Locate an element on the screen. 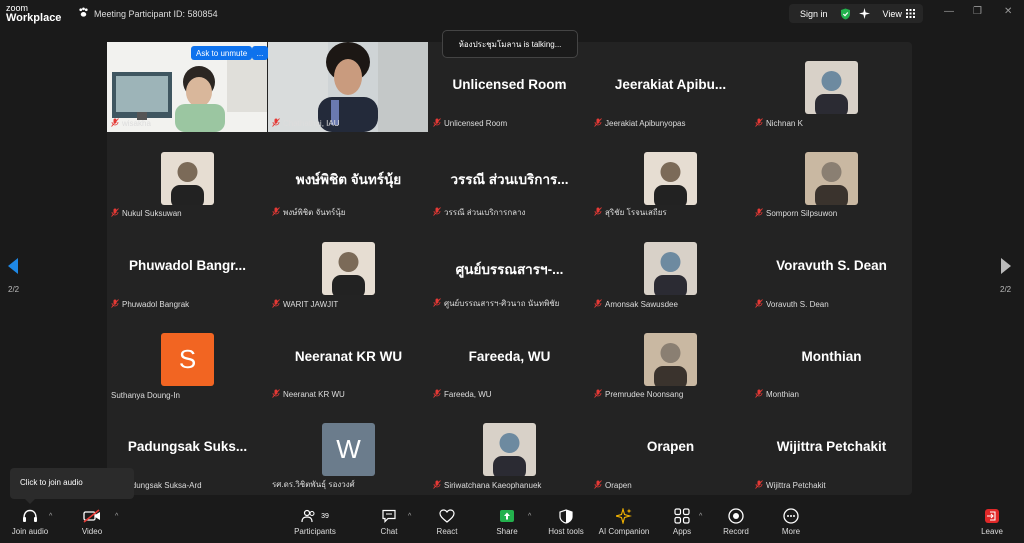  sign-in-button: Sign in is located at coordinates (814, 14).